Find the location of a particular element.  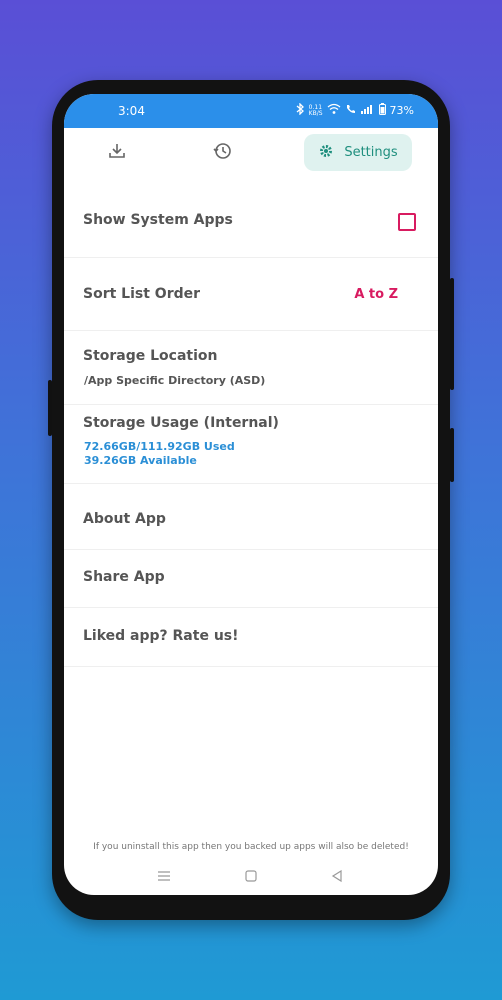

side-button-left is located at coordinates (50, 408).